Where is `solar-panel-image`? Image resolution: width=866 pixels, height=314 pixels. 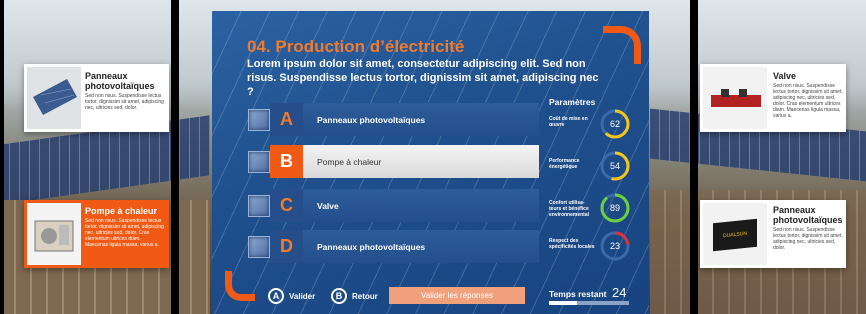 solar-panel-image is located at coordinates (54, 98).